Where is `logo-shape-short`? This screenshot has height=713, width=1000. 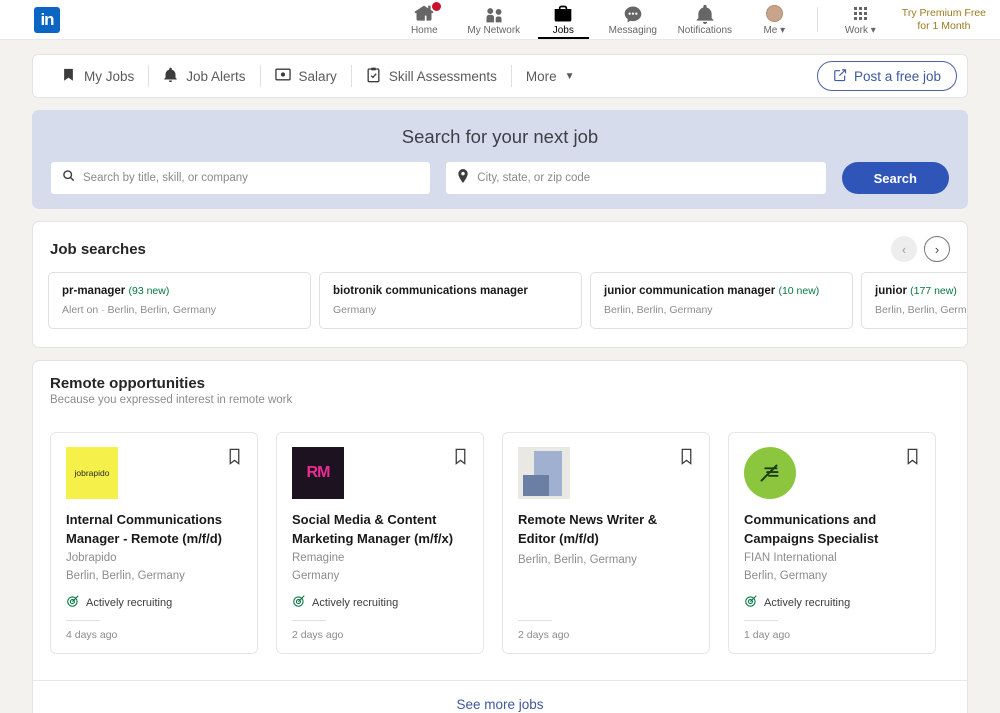
logo-shape-short is located at coordinates (536, 485).